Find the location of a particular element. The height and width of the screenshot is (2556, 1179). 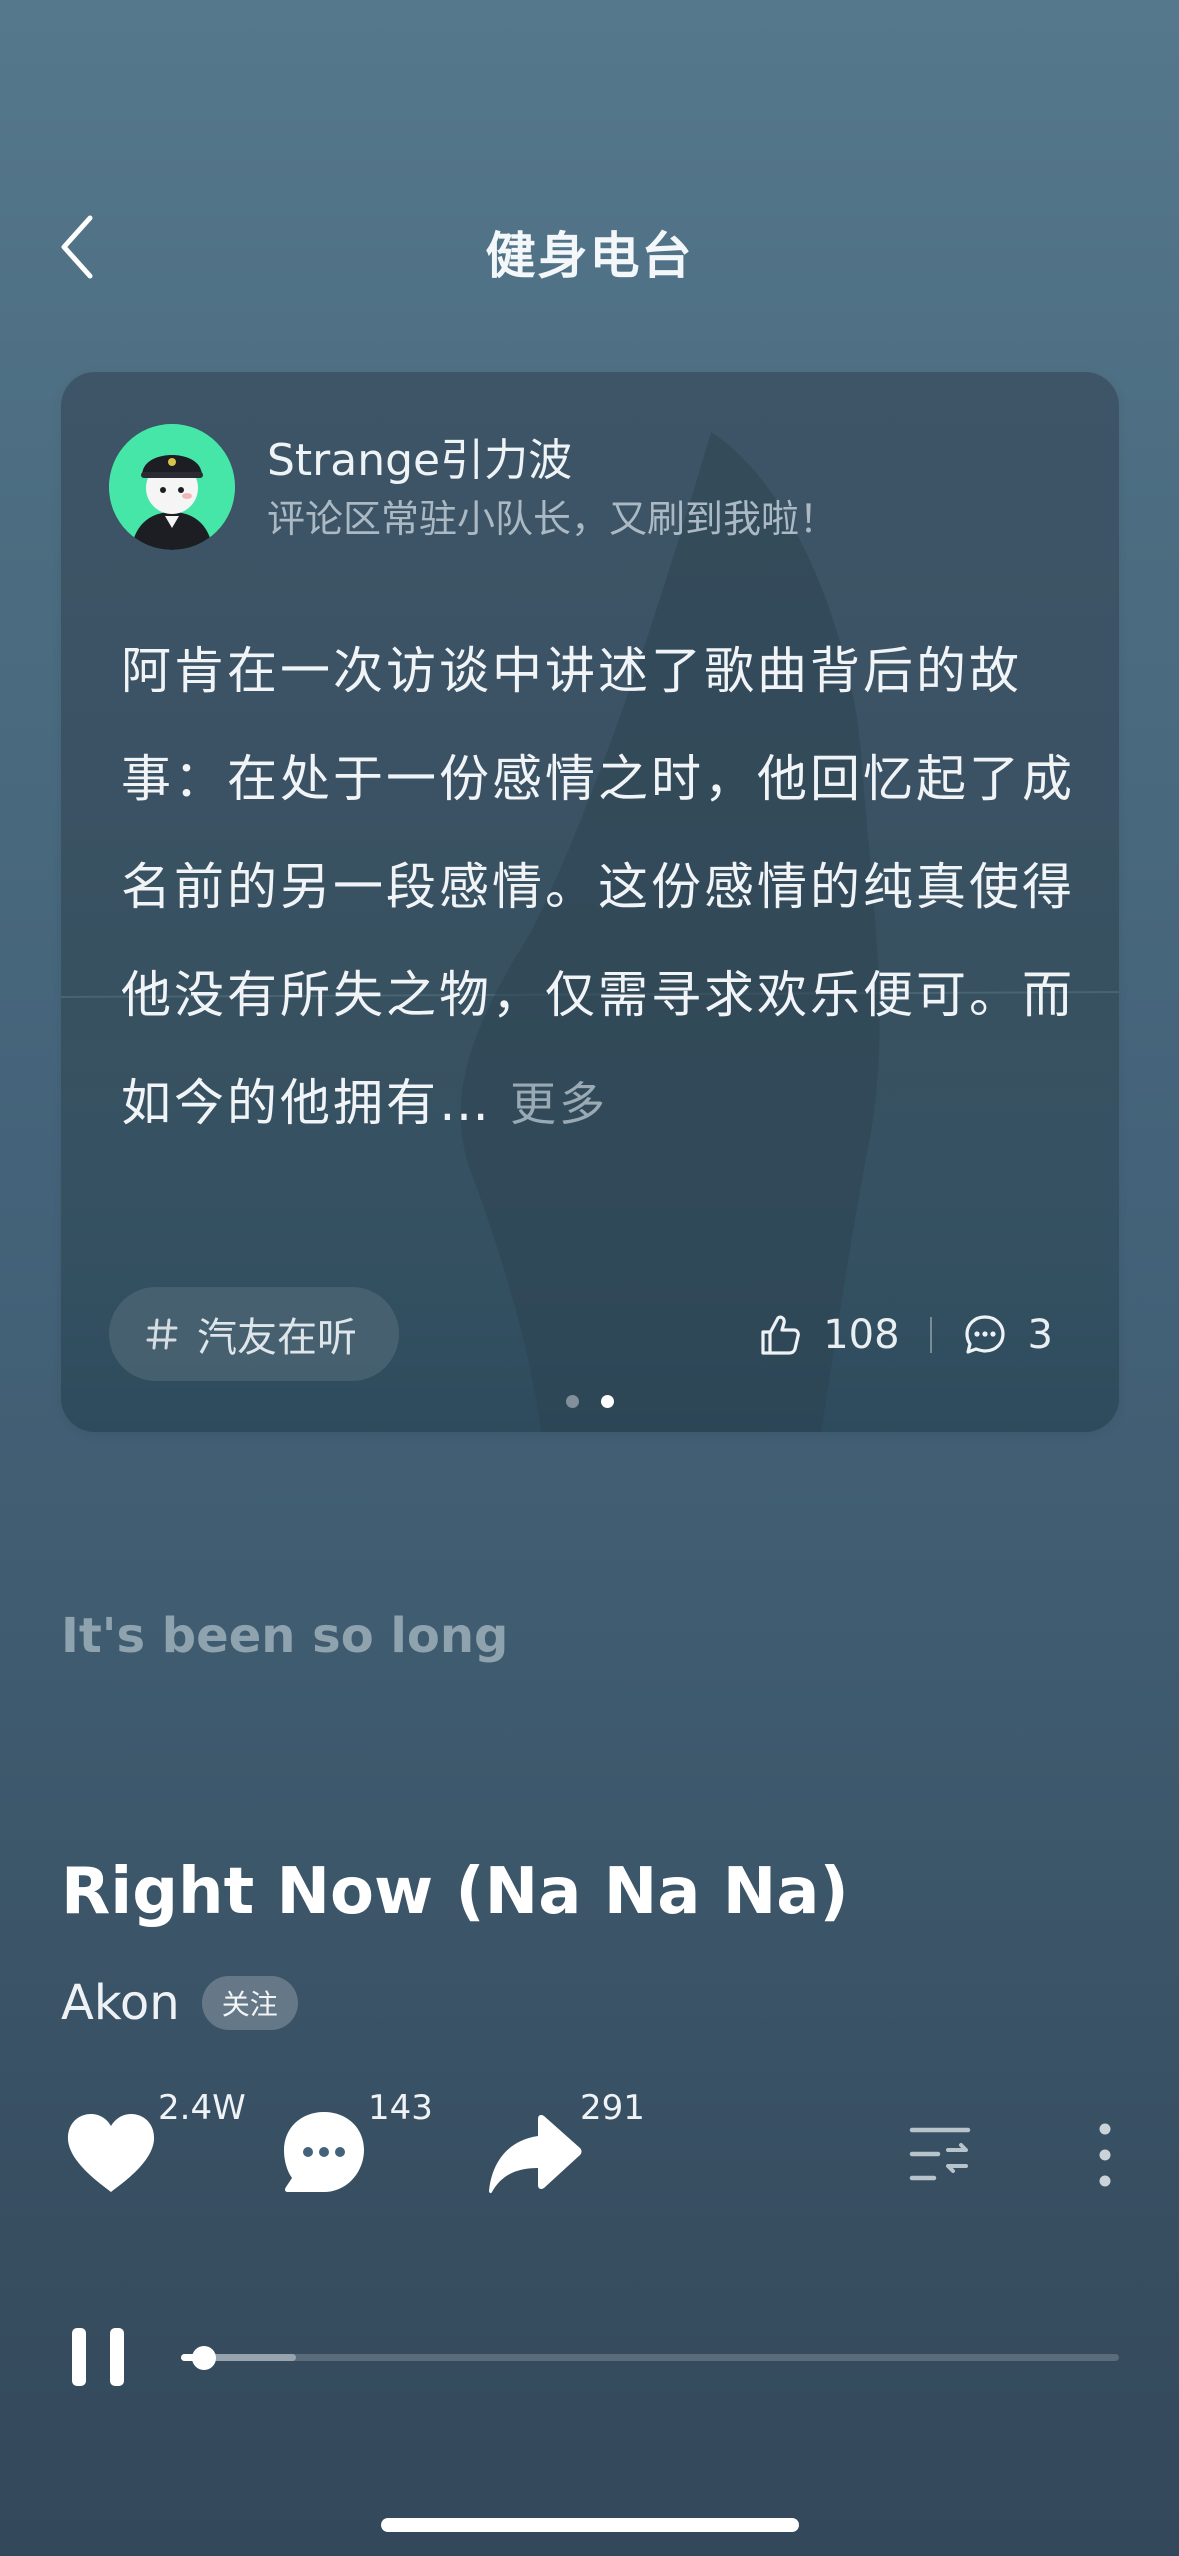

topic-tag: 汽友在听 is located at coordinates (254, 1334).